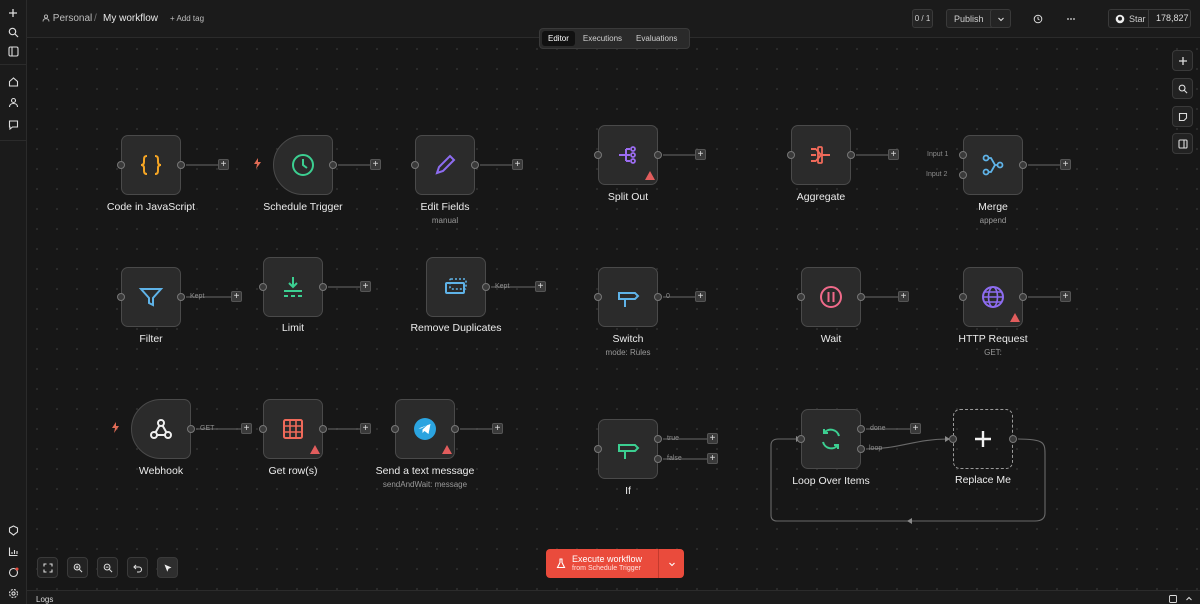 The height and width of the screenshot is (604, 1200). Describe the element at coordinates (13, 124) in the screenshot. I see `chat-icon` at that location.